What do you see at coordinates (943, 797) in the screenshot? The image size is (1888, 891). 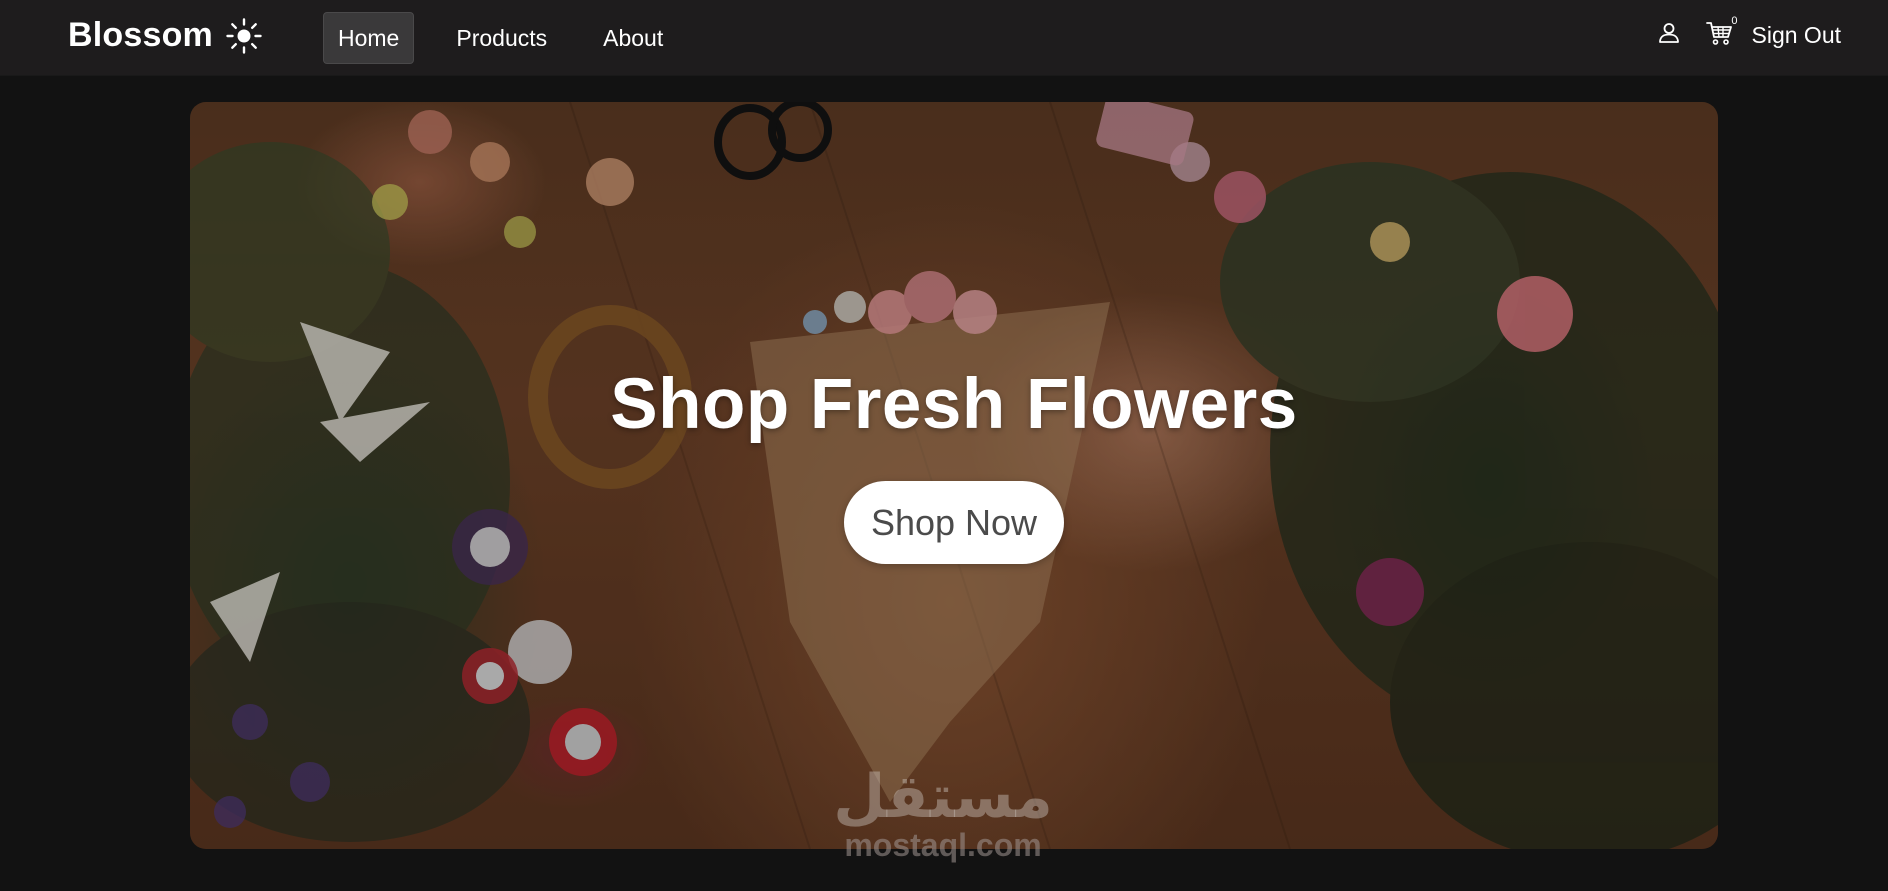 I see `watermark-arabic: مستقل` at bounding box center [943, 797].